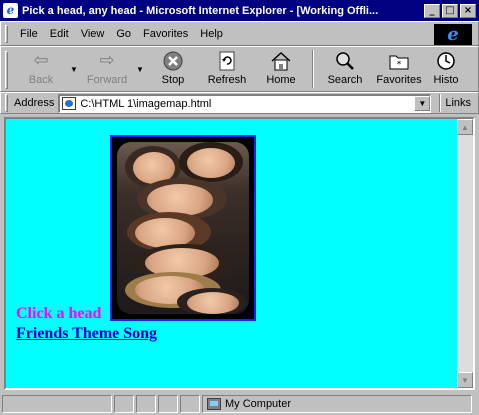  I want to click on links-button: Links, so click(458, 103).